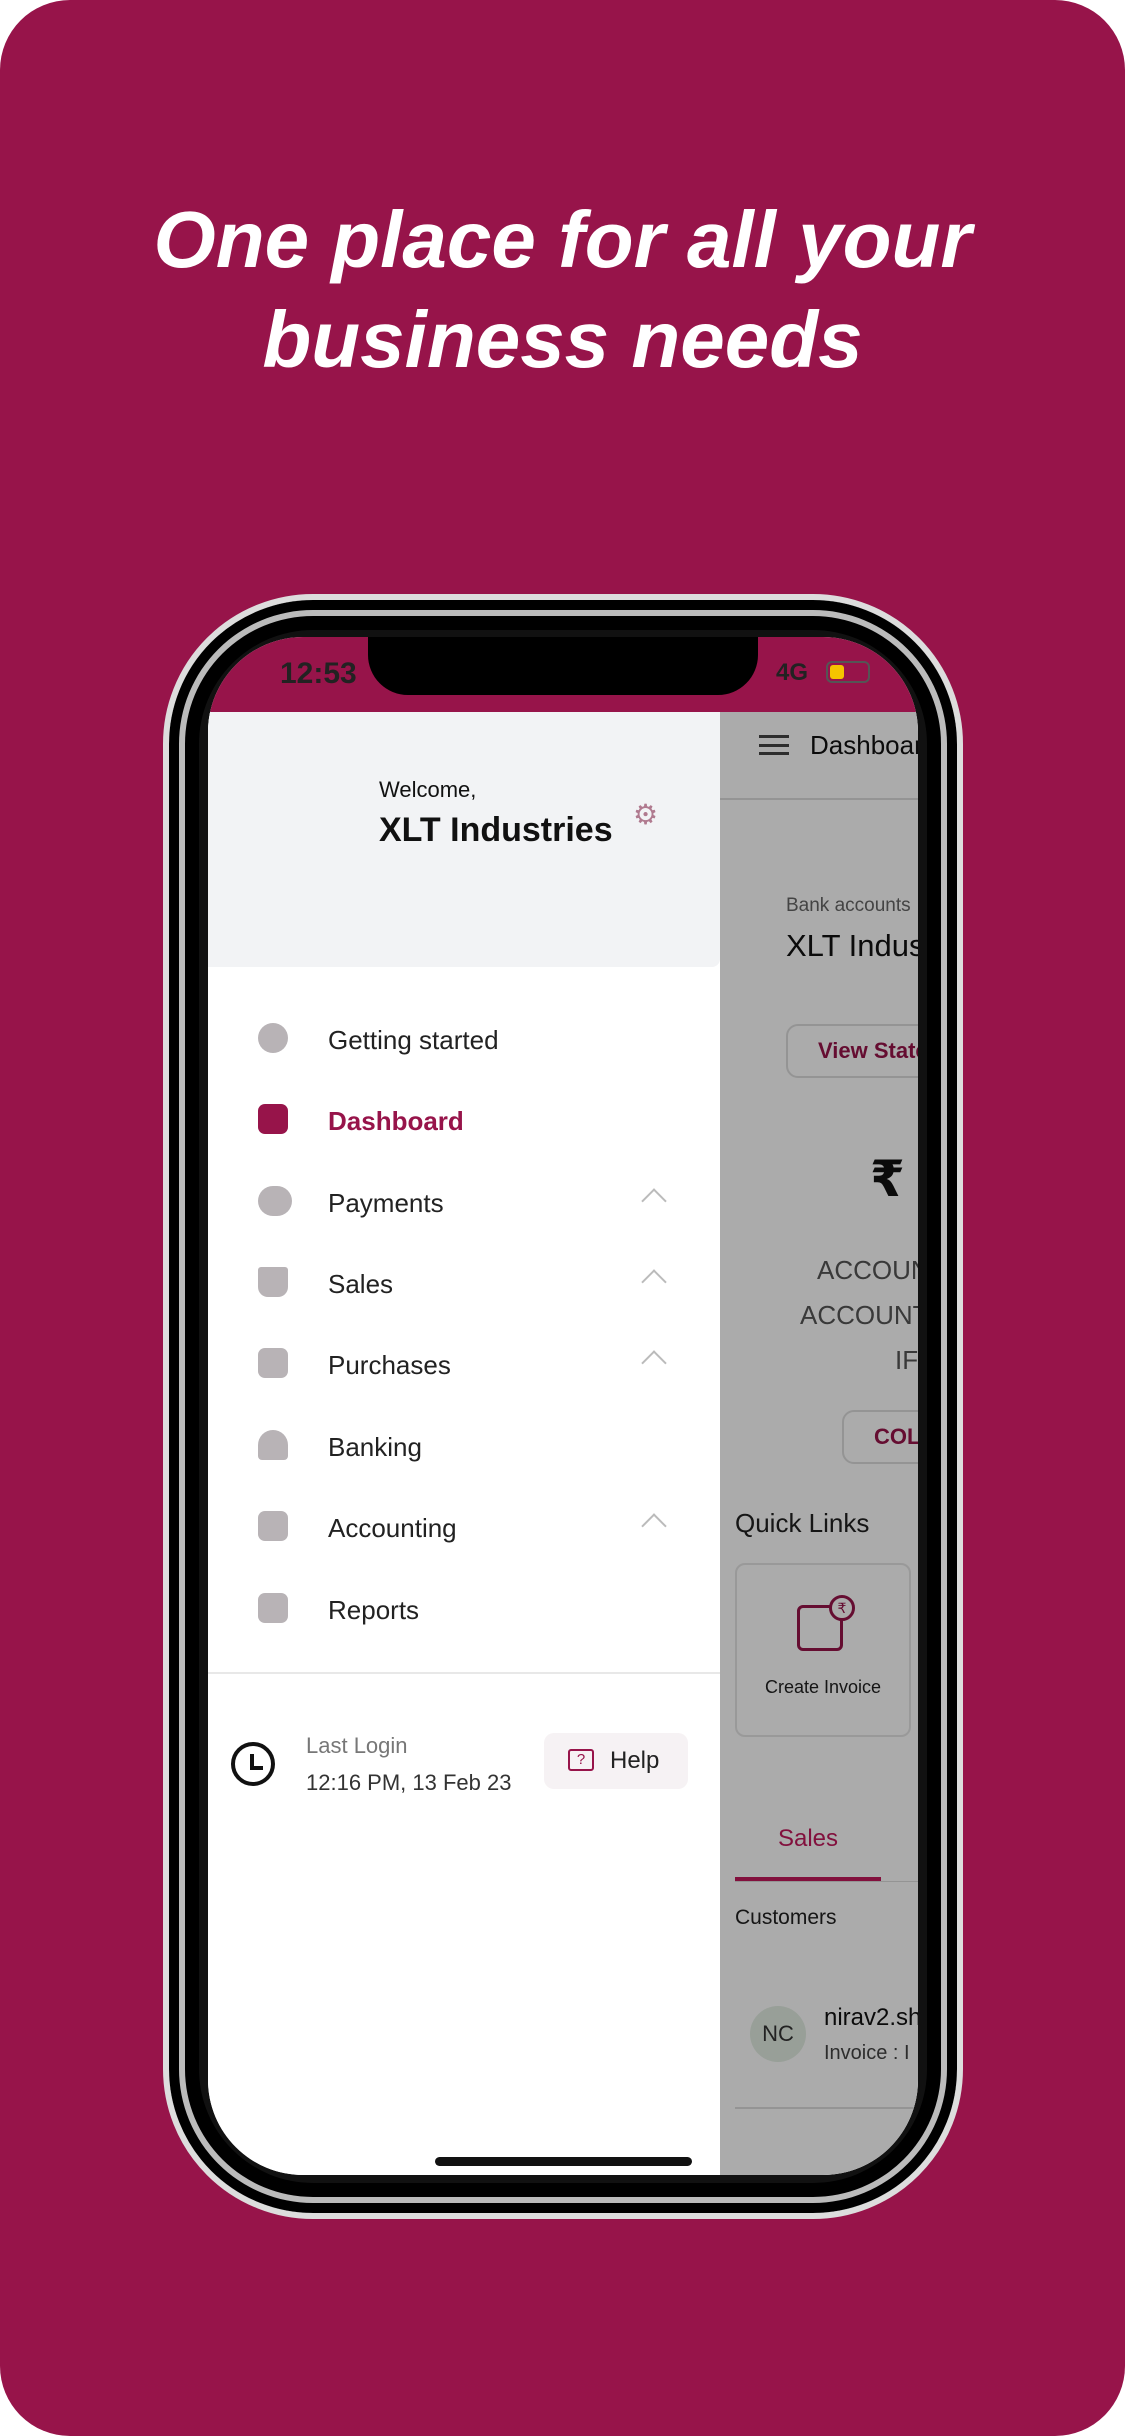 This screenshot has width=1125, height=2436. What do you see at coordinates (273, 1608) in the screenshot?
I see `scroll-icon` at bounding box center [273, 1608].